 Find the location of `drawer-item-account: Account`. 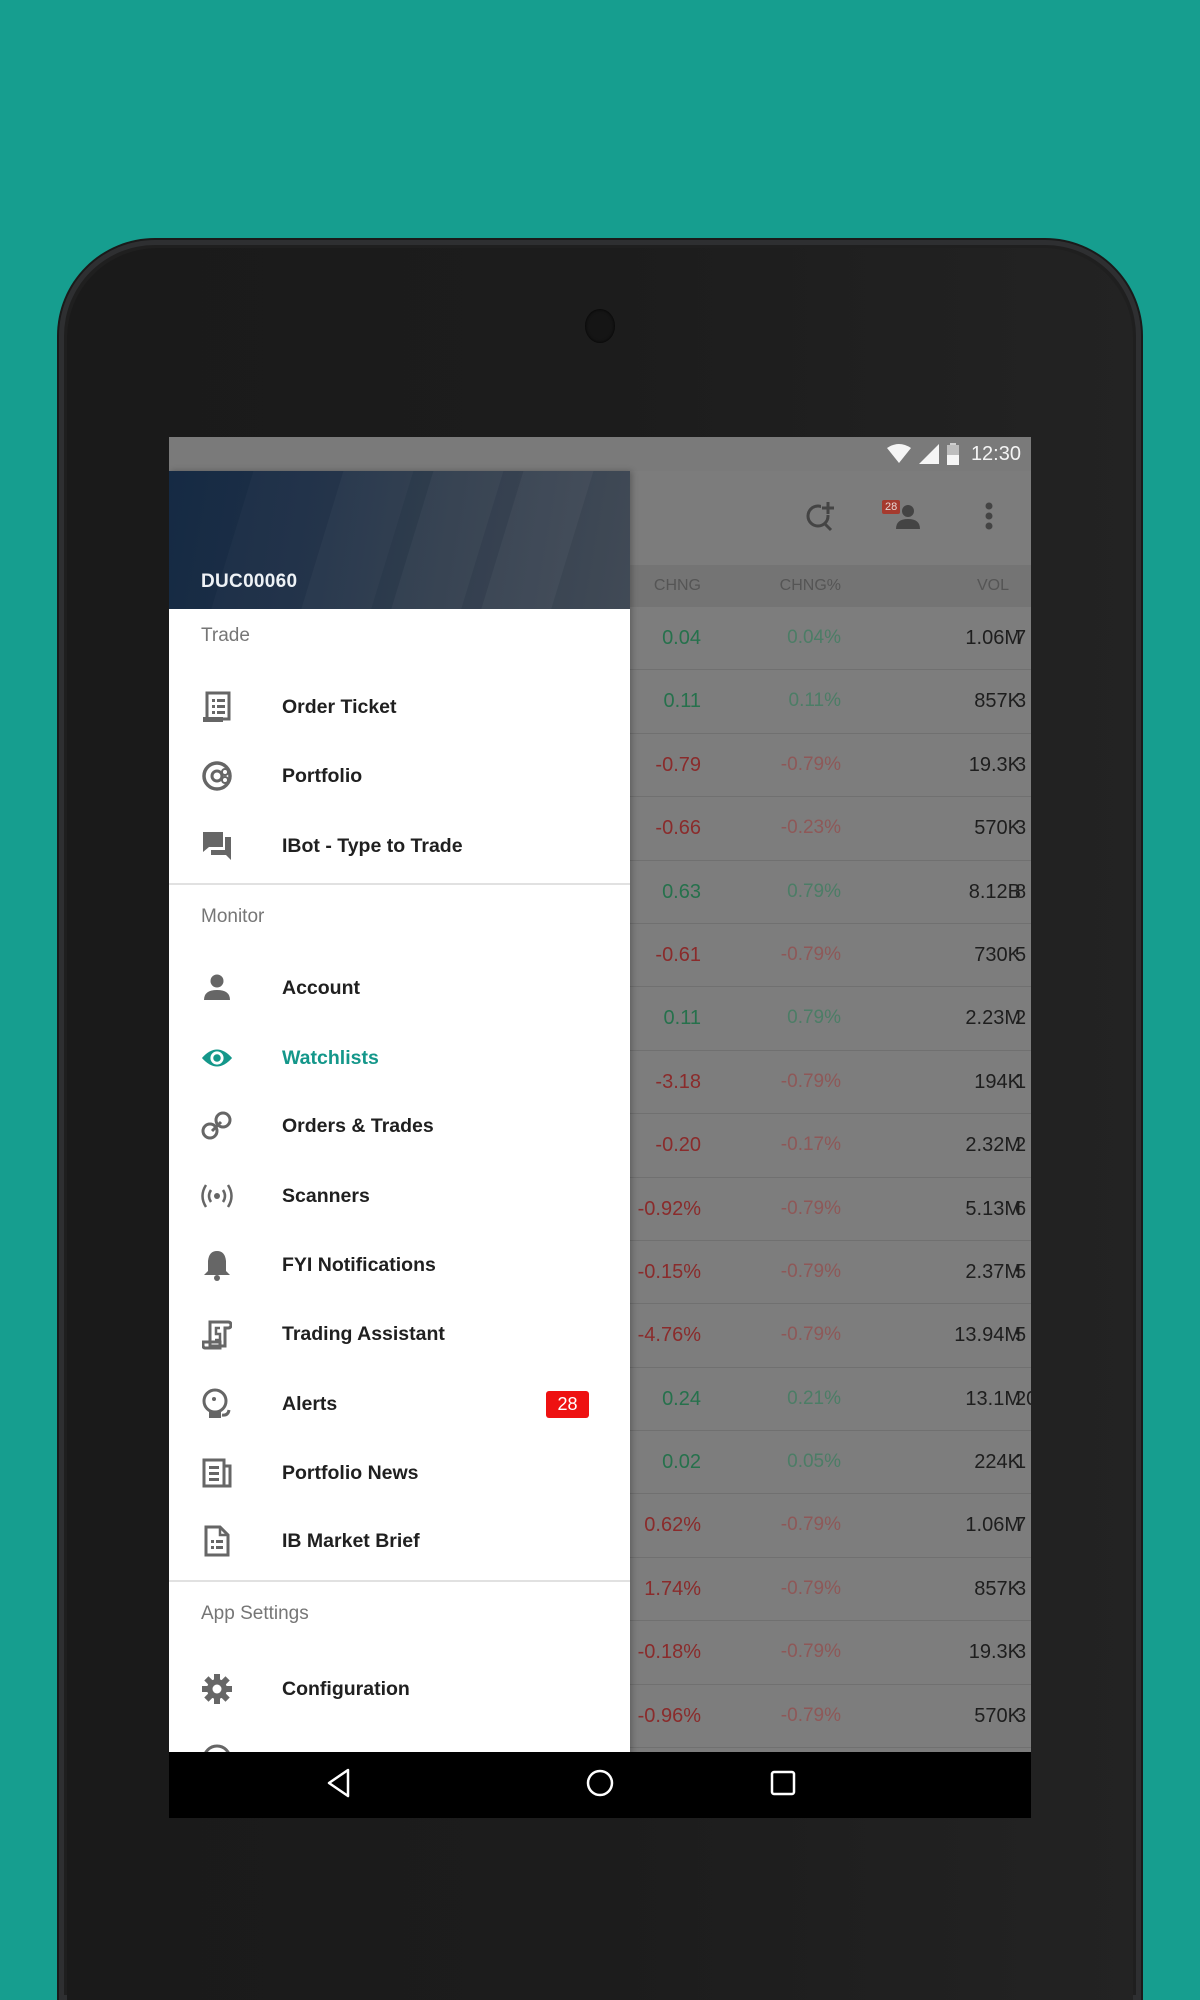

drawer-item-account: Account is located at coordinates (399, 988).